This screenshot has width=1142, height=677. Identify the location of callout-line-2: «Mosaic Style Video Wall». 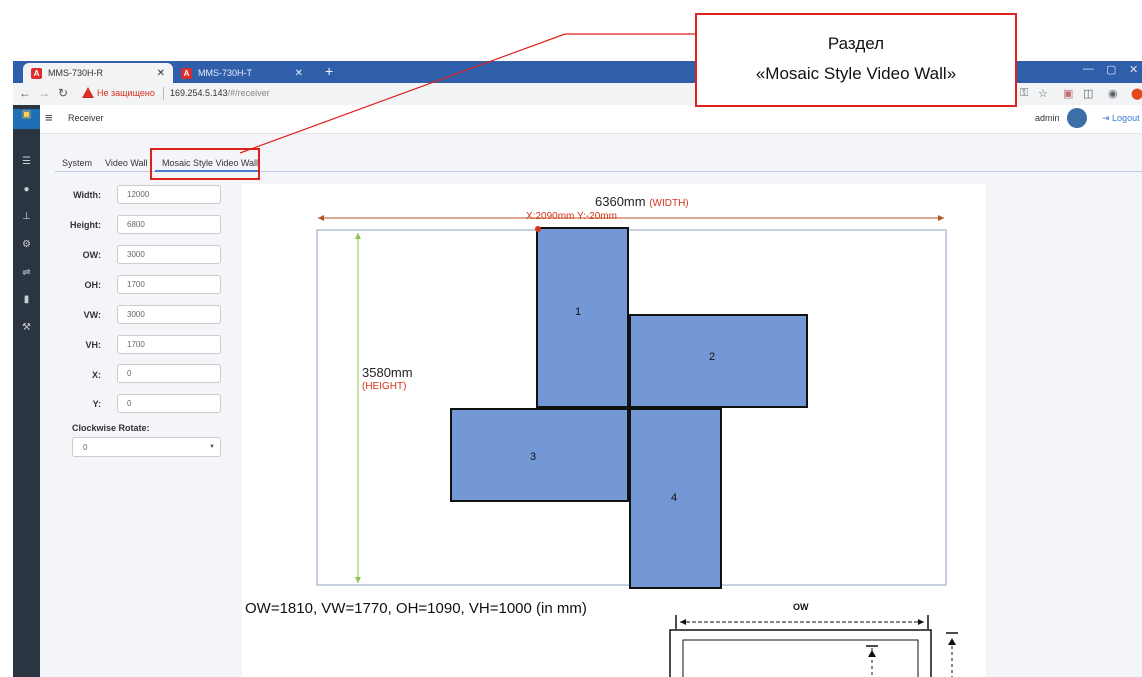
(856, 73).